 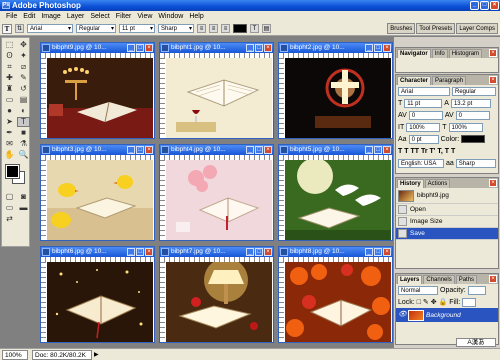 I want to click on document-title-bar: bibpht2.jpg @ 10... _ □ ×, so click(x=335, y=48).